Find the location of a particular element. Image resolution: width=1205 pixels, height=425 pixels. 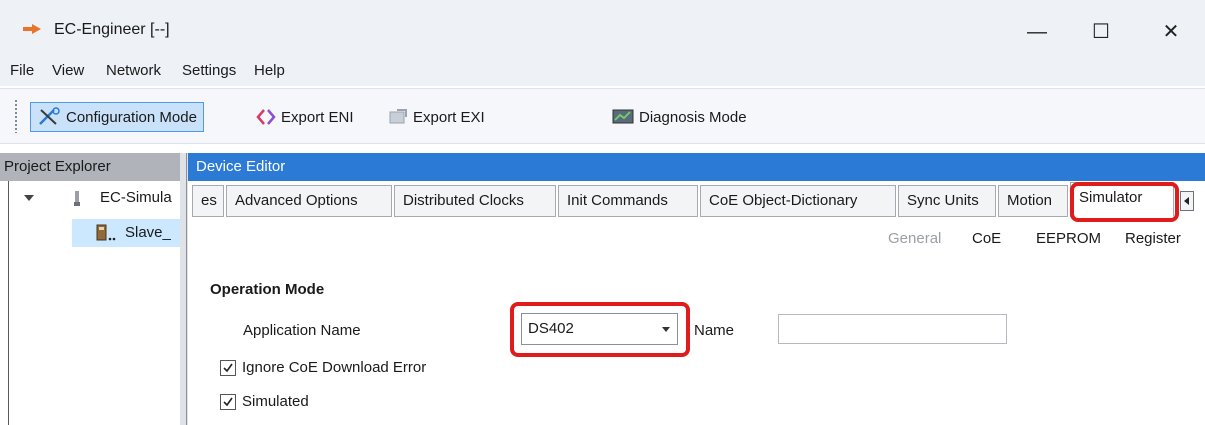

menu-settings: Settings is located at coordinates (209, 70).